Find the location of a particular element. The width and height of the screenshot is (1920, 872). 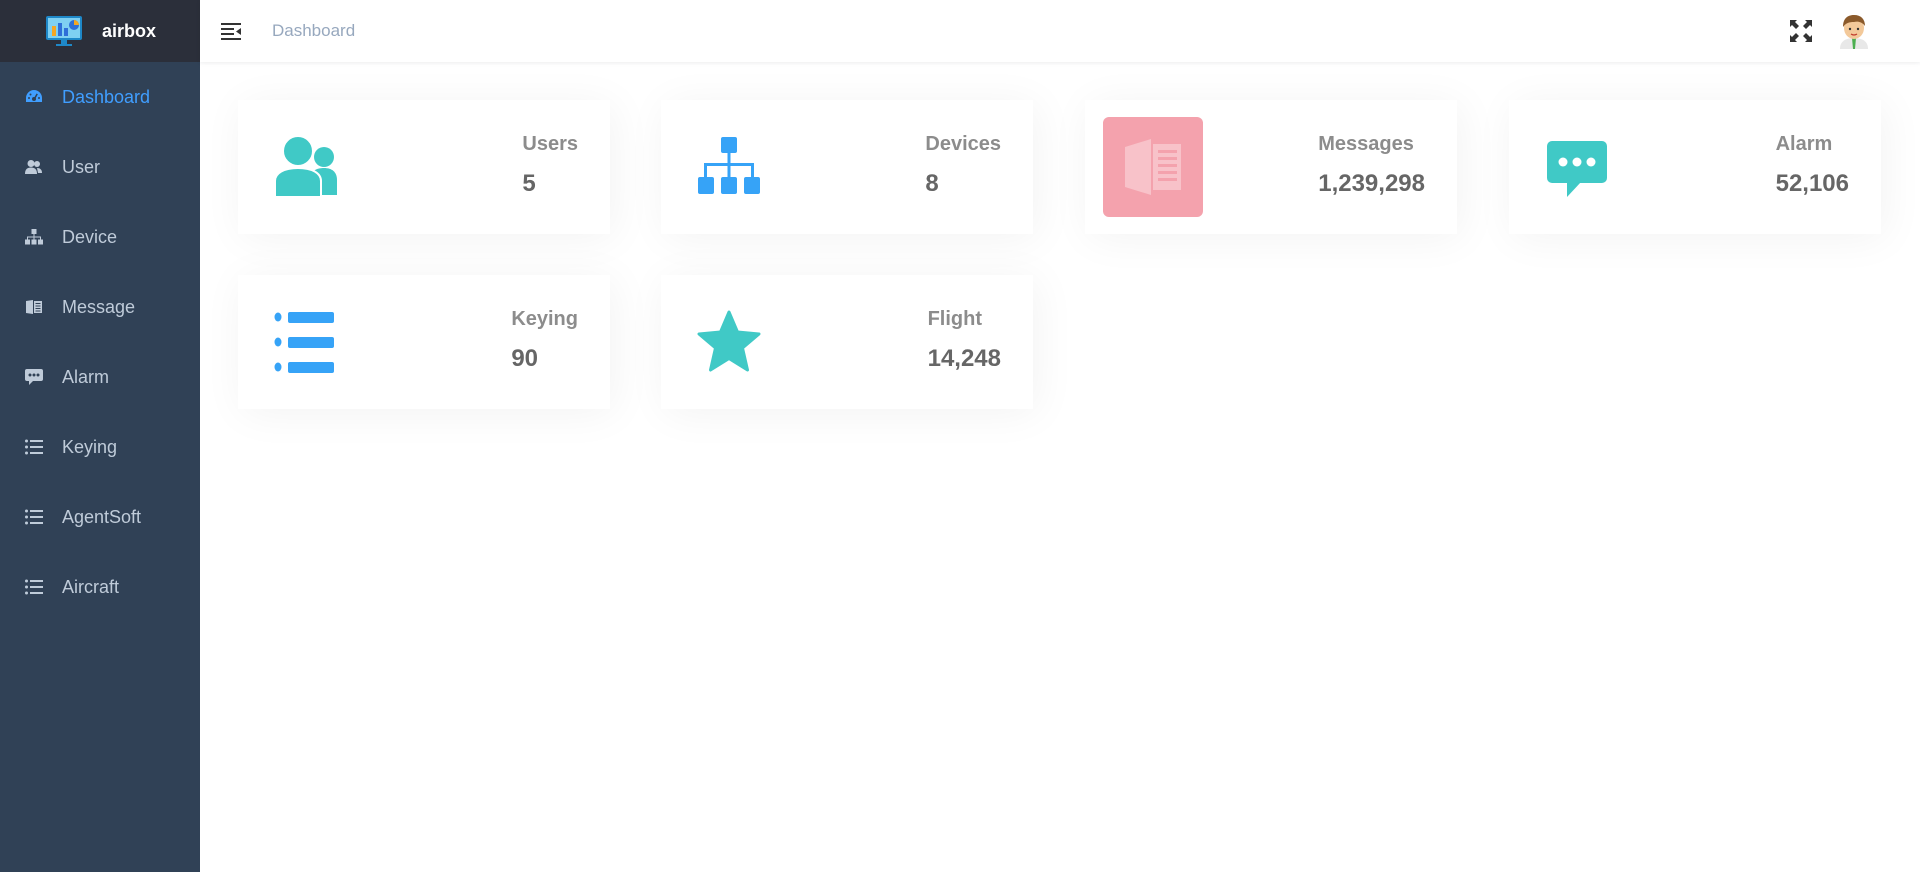

app-name: airbox is located at coordinates (129, 30).